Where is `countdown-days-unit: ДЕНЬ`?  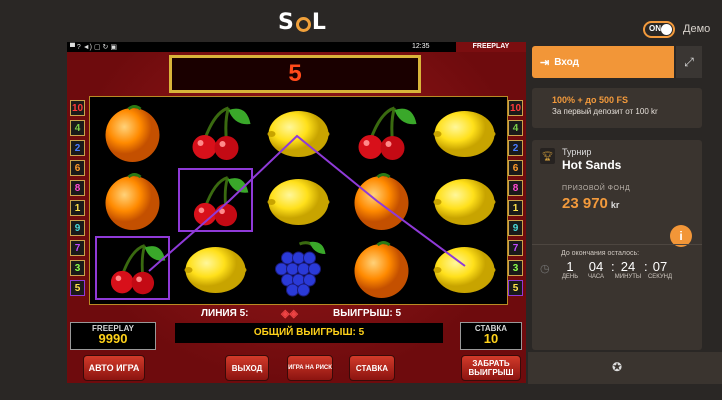
countdown-days-unit: ДЕНЬ is located at coordinates (570, 277).